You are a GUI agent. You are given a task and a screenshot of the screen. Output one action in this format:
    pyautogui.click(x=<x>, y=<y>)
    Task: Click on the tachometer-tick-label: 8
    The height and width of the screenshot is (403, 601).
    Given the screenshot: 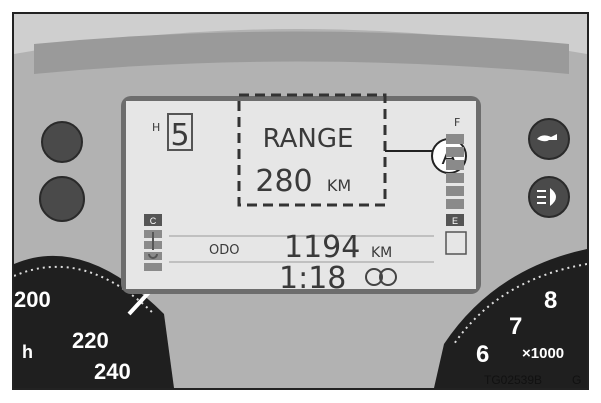 What is the action you would take?
    pyautogui.click(x=550, y=300)
    